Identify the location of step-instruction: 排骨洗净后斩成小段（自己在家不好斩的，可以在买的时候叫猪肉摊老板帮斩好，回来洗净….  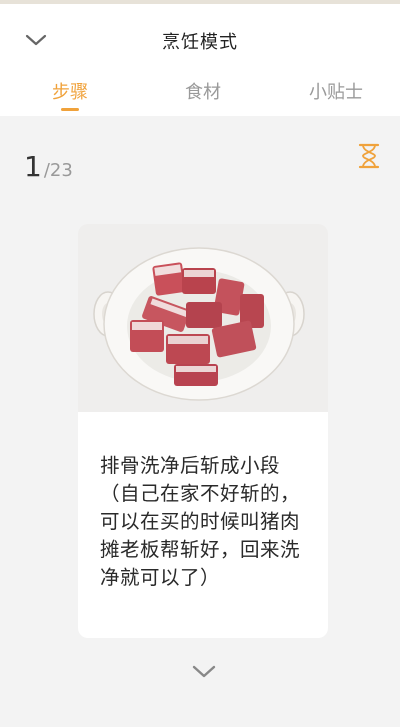
(200, 521).